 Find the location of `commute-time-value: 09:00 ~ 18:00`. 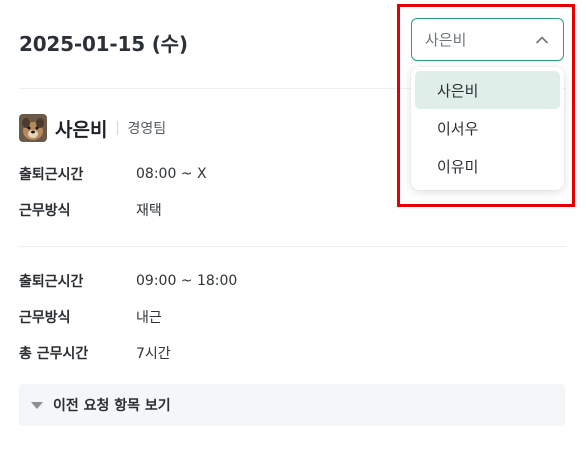

commute-time-value: 09:00 ~ 18:00 is located at coordinates (187, 281).